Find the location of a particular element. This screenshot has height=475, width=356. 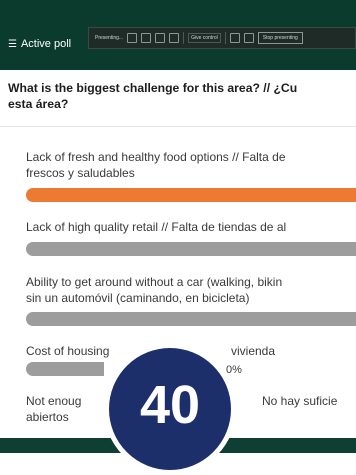

option-4-label-left: Cost of housing is located at coordinates (68, 351).